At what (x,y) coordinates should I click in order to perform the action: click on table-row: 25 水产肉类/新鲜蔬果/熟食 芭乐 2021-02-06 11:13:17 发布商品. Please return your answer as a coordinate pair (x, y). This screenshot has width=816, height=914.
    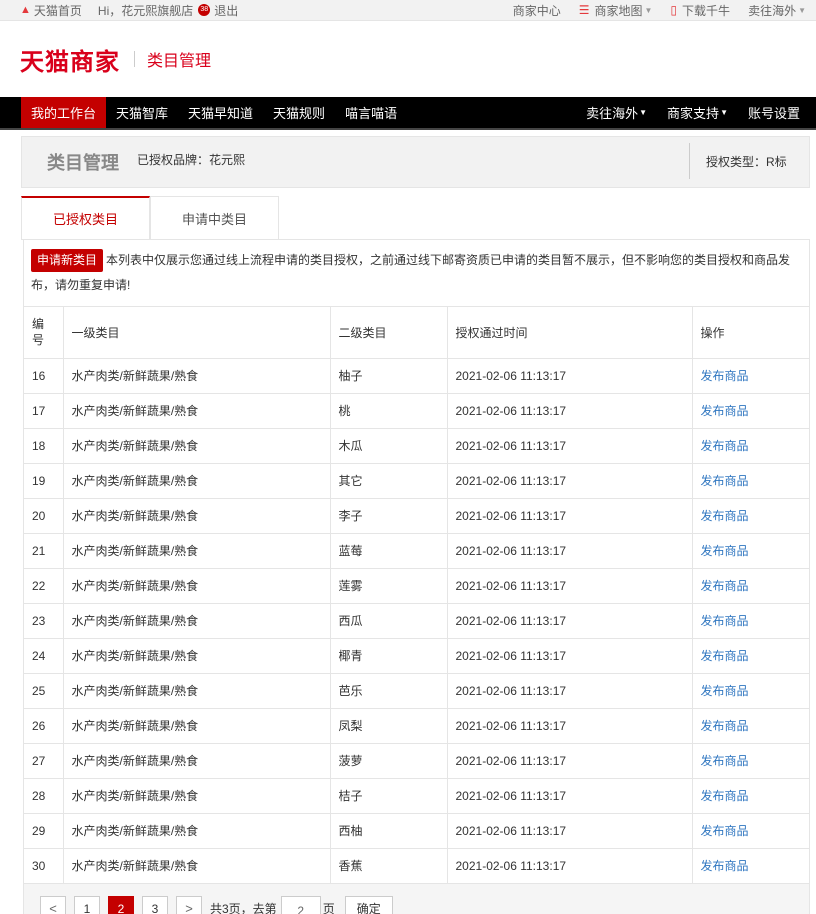
    Looking at the image, I should click on (416, 691).